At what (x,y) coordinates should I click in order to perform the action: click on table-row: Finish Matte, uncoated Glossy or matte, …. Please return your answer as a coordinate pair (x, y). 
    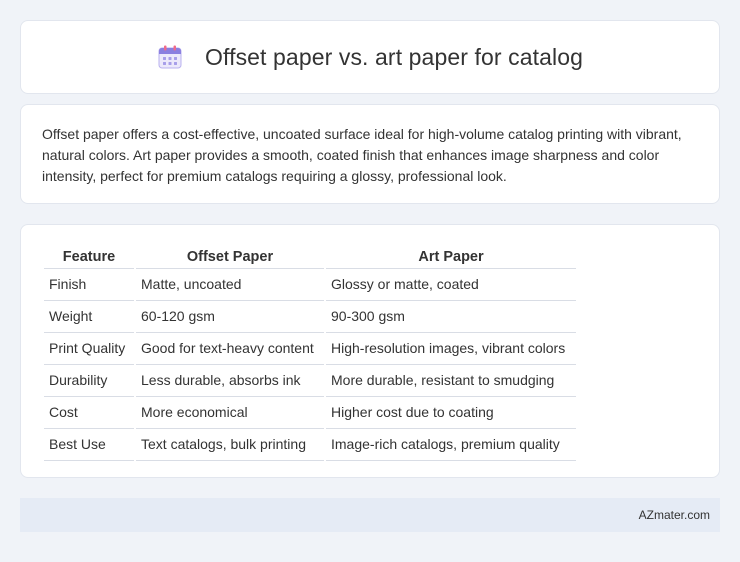
    Looking at the image, I should click on (310, 285).